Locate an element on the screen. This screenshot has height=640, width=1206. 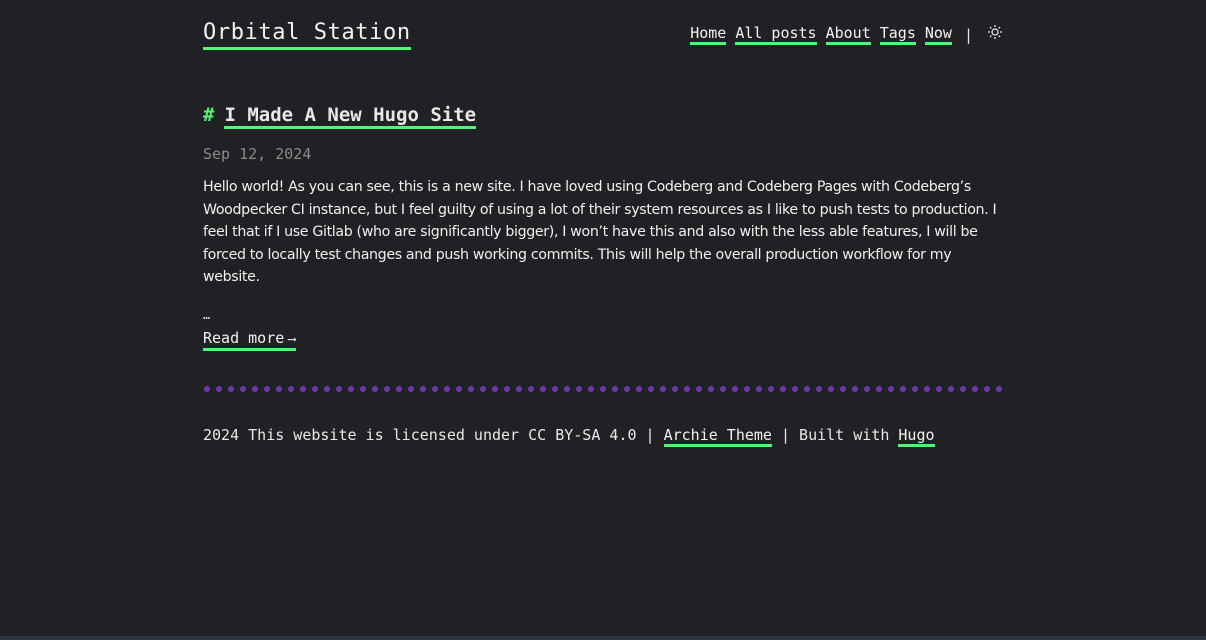
post-title: # I Made A New Hugo Site is located at coordinates (603, 115).